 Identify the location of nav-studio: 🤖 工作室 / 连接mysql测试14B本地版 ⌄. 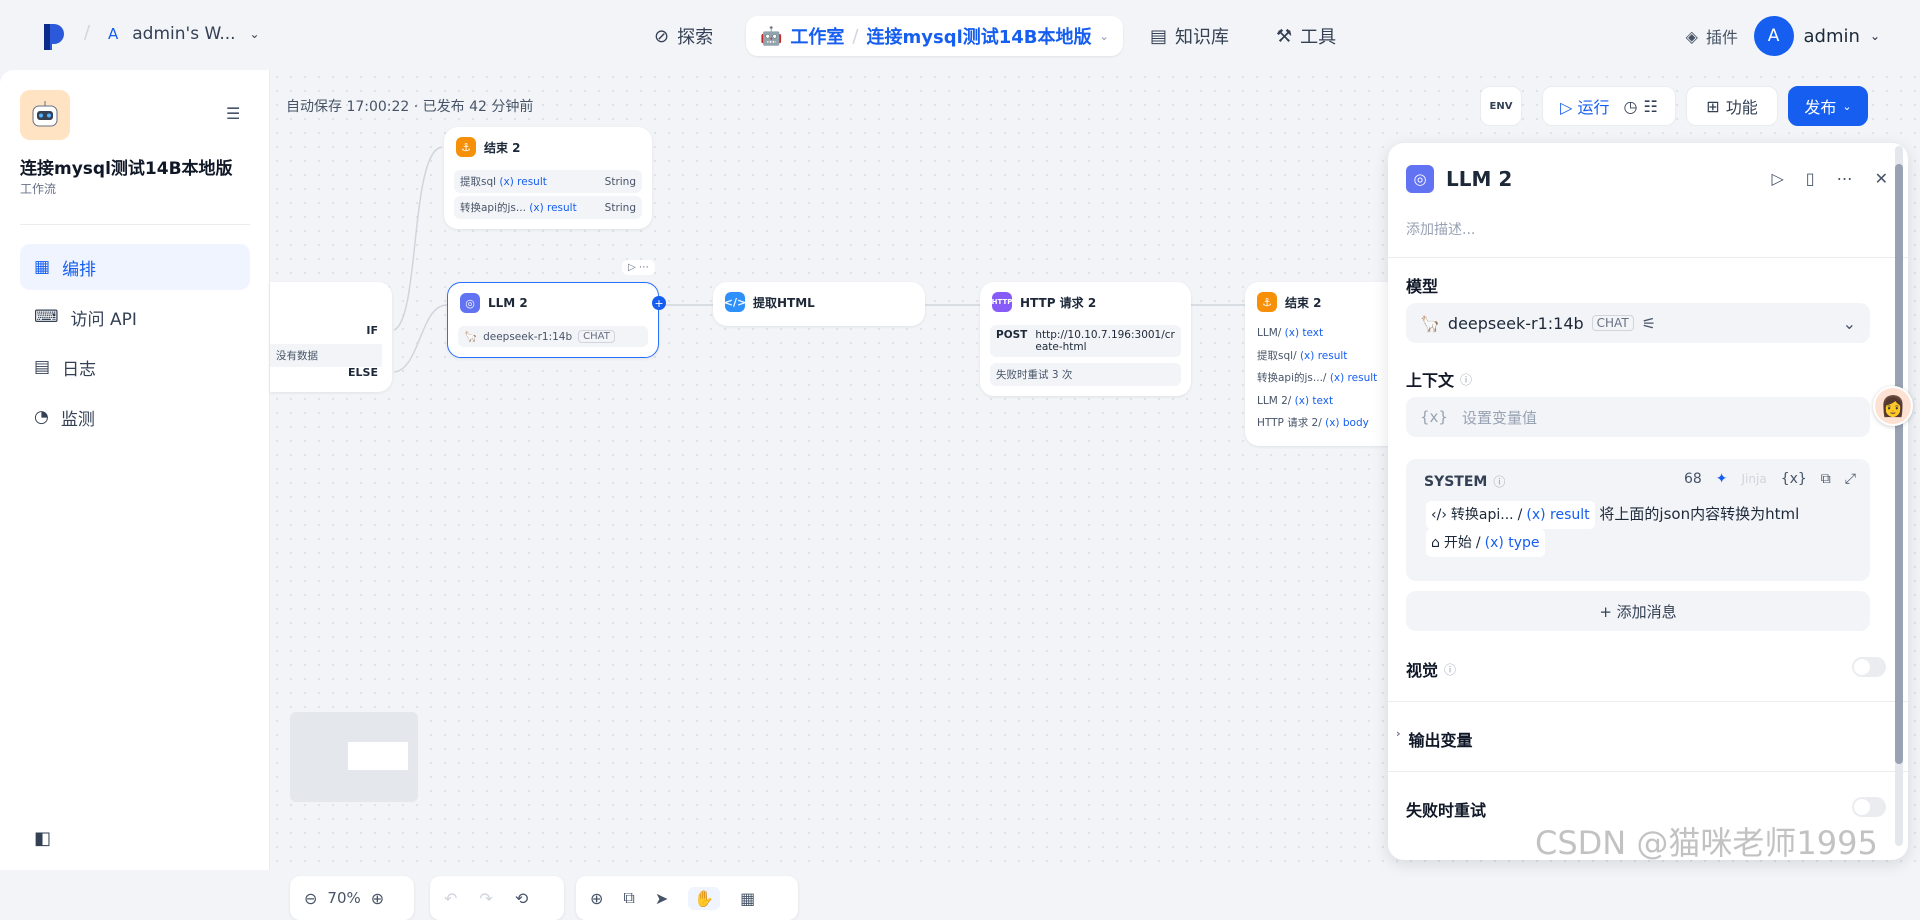
(934, 36).